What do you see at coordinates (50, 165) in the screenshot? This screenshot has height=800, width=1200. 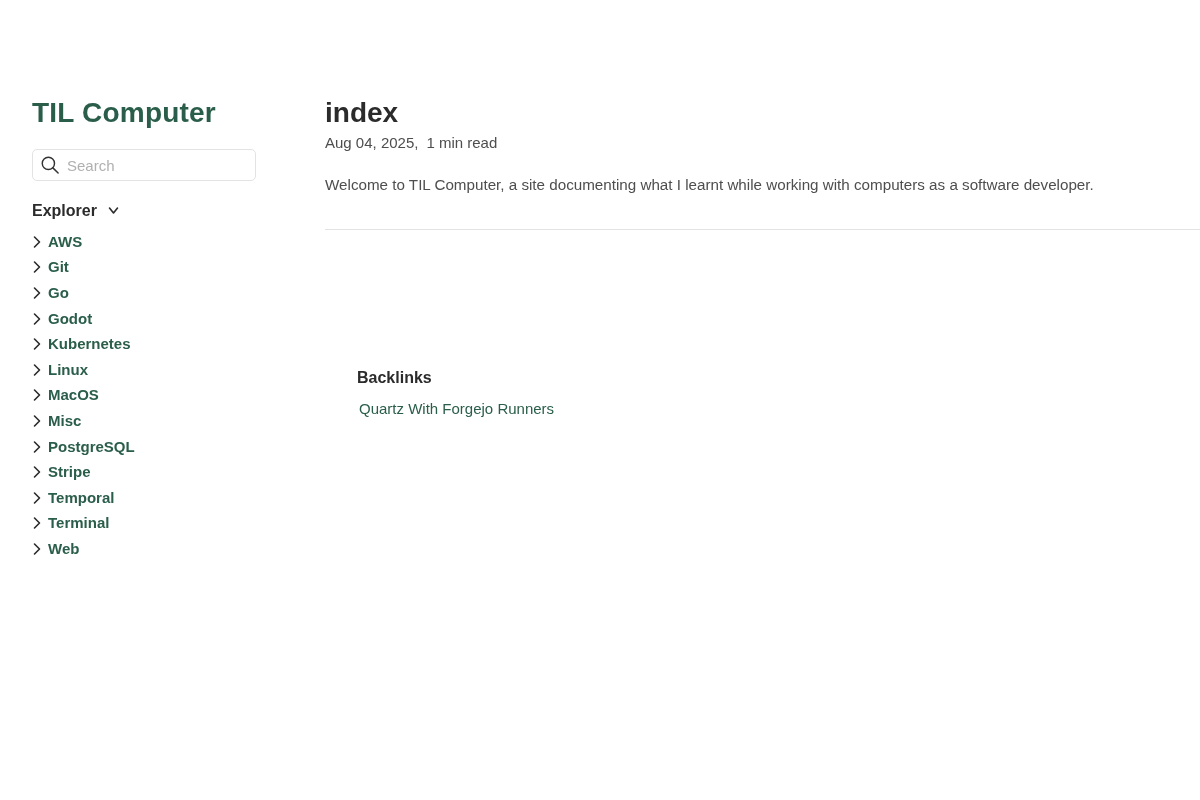 I see `search-icon` at bounding box center [50, 165].